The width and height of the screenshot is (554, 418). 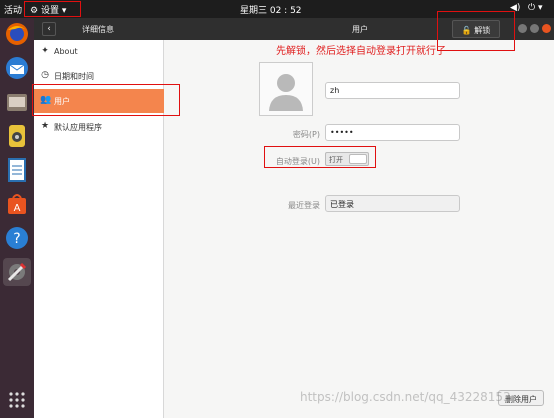 I want to click on writer-icon, so click(x=17, y=170).